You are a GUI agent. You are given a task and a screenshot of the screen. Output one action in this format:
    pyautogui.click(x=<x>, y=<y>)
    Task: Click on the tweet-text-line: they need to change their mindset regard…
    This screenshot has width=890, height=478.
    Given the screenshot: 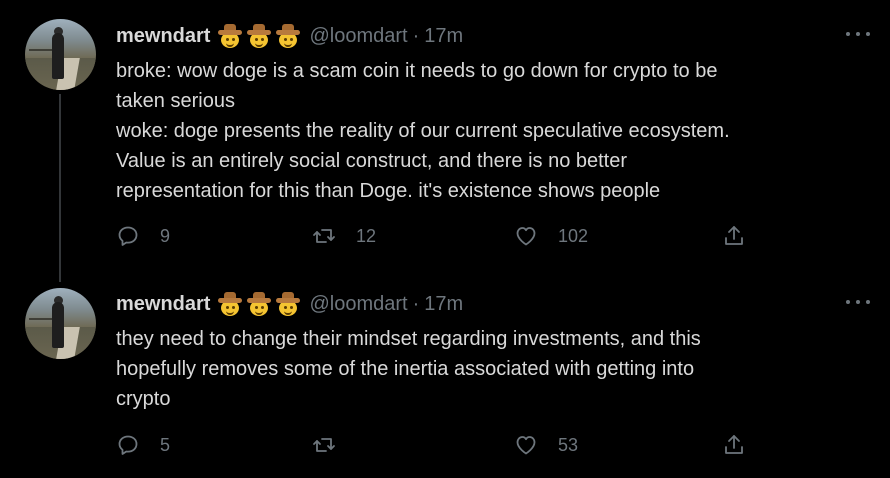 What is the action you would take?
    pyautogui.click(x=408, y=339)
    